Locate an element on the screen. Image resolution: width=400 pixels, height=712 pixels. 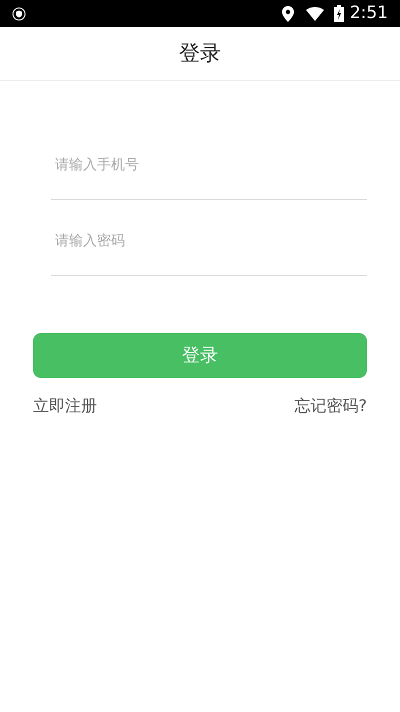
page-title: 登录 is located at coordinates (200, 53).